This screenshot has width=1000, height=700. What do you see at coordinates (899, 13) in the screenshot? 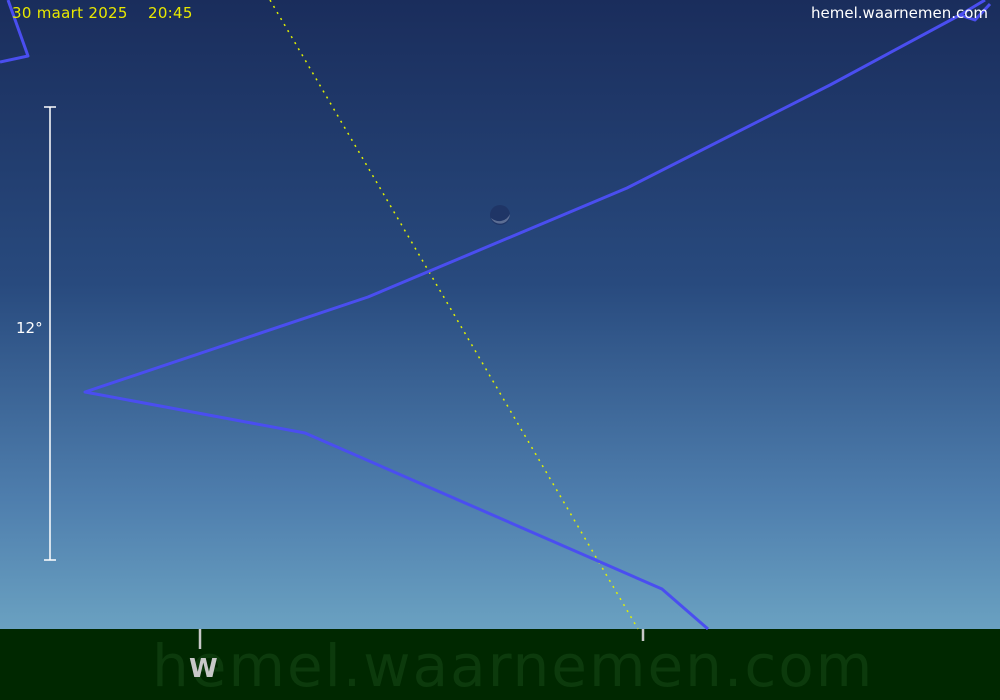
I see `site-name: hemel.waarnemen.com` at bounding box center [899, 13].